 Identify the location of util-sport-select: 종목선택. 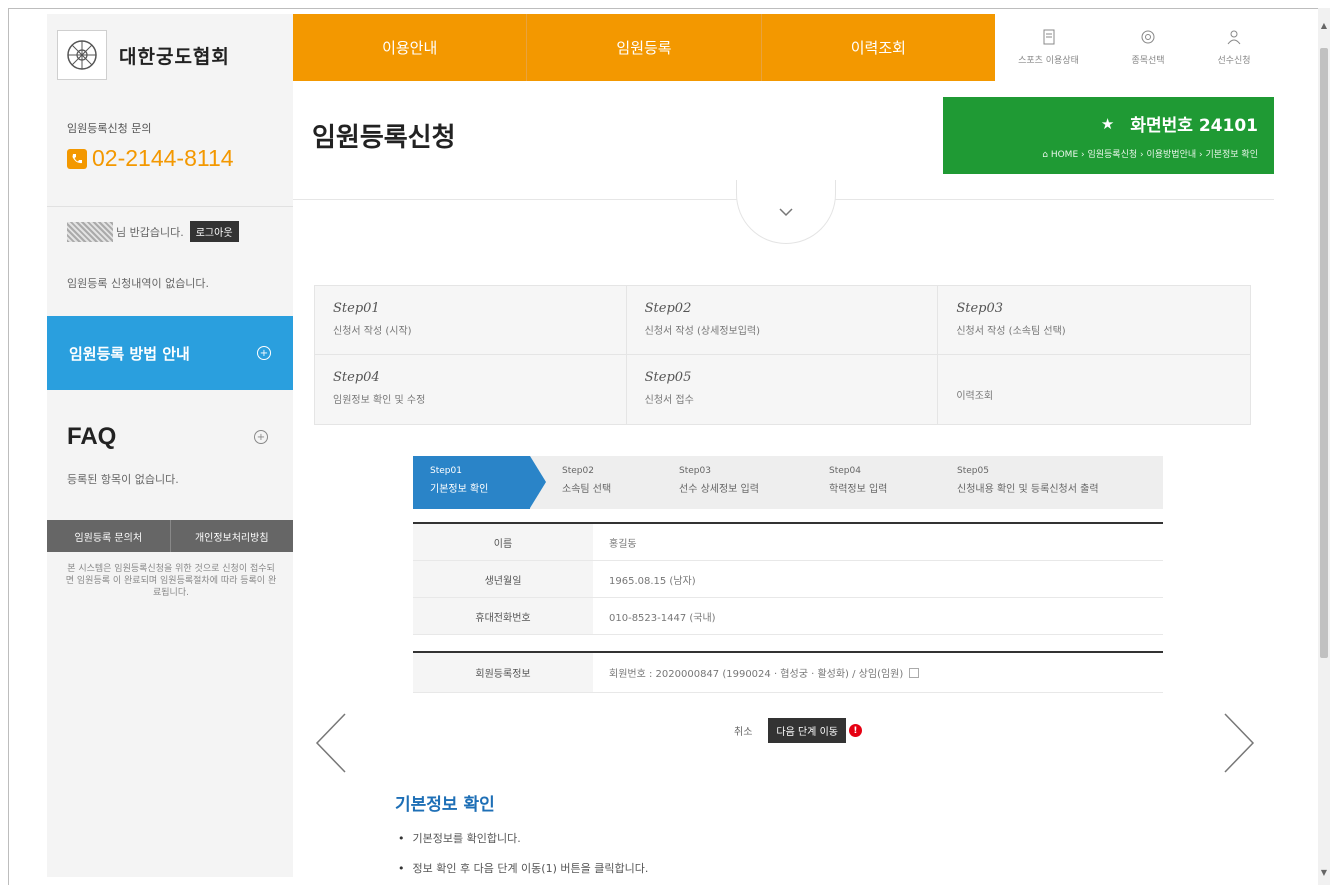
(1148, 47).